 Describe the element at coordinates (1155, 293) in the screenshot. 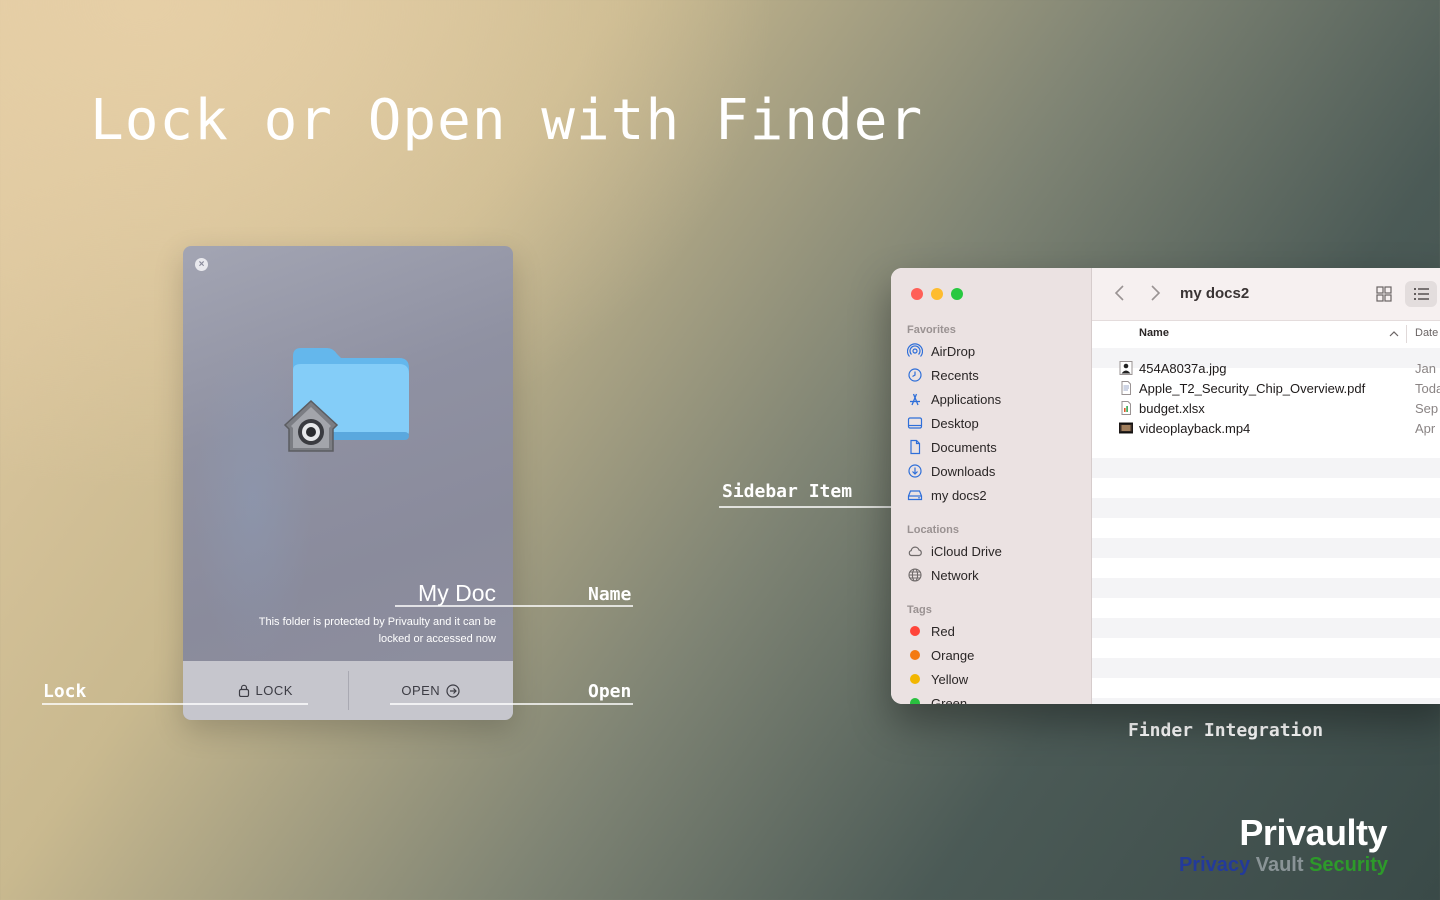

I see `forward-arrow-icon` at that location.